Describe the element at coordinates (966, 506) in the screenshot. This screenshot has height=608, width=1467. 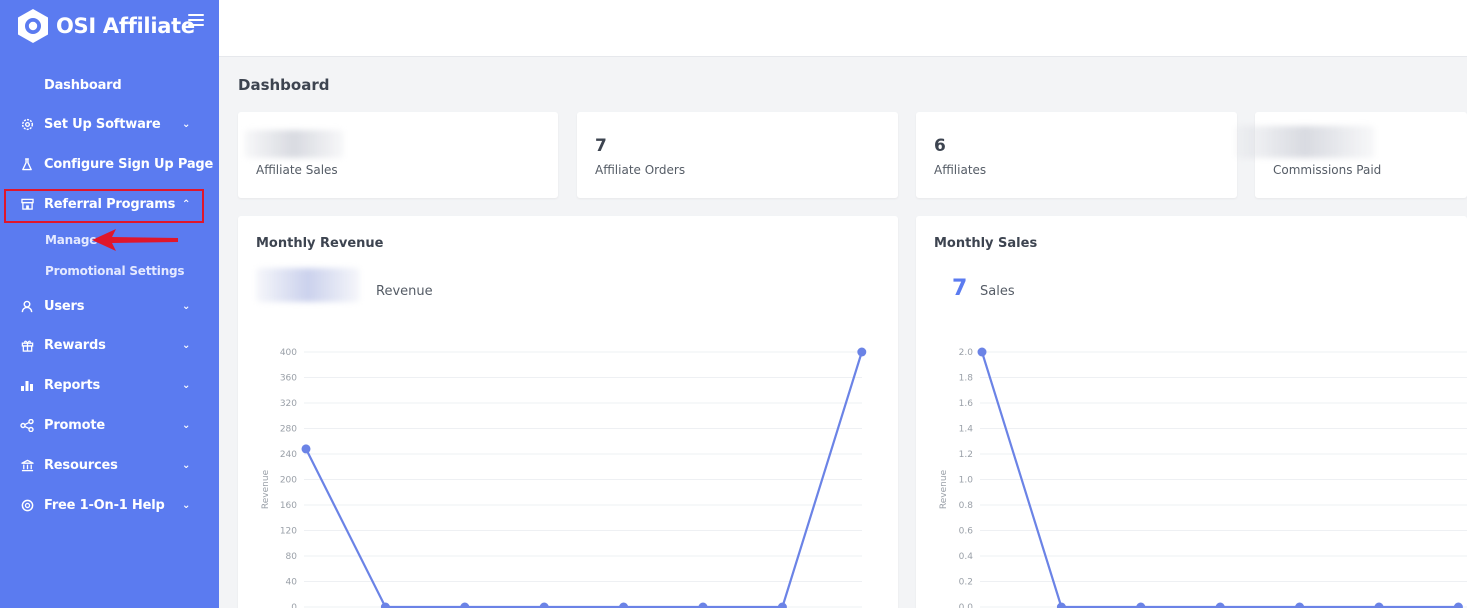
I see `y-tick-label: 0.8` at that location.